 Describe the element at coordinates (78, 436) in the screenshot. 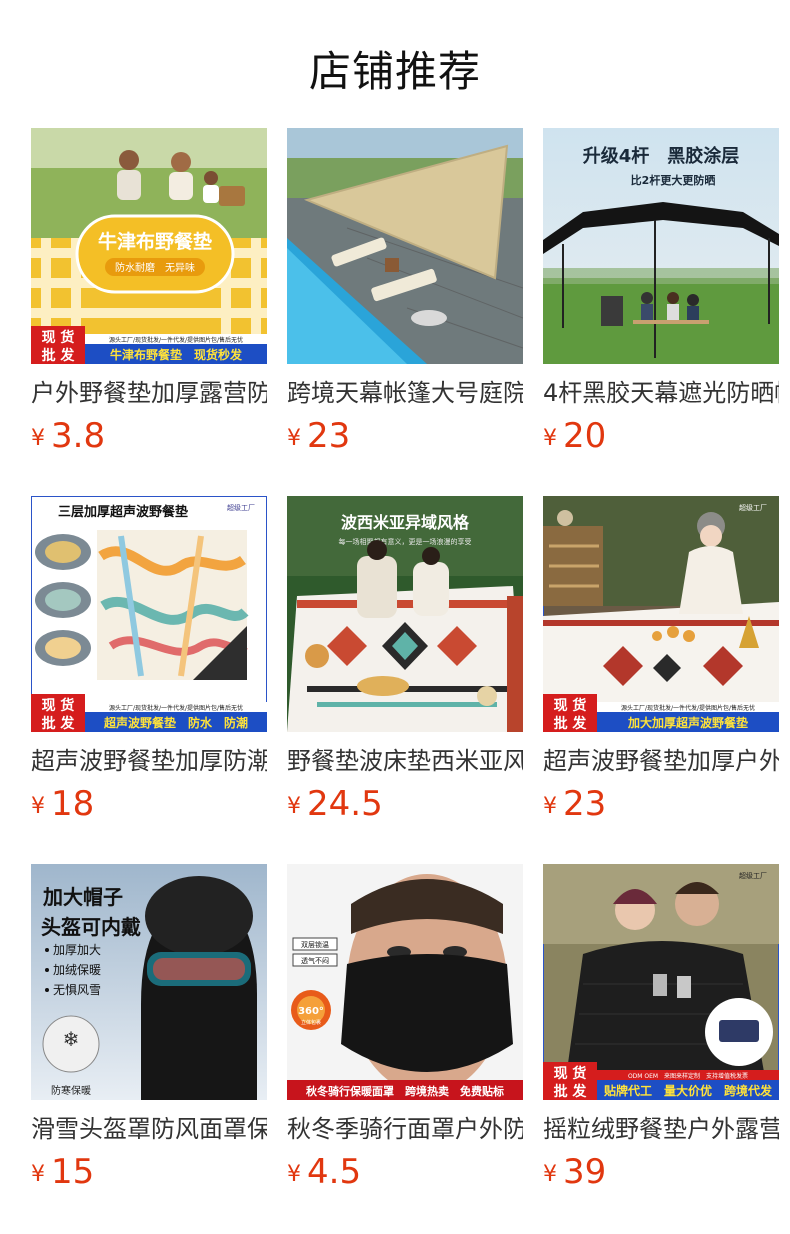

I see `price-value: 3.8` at that location.